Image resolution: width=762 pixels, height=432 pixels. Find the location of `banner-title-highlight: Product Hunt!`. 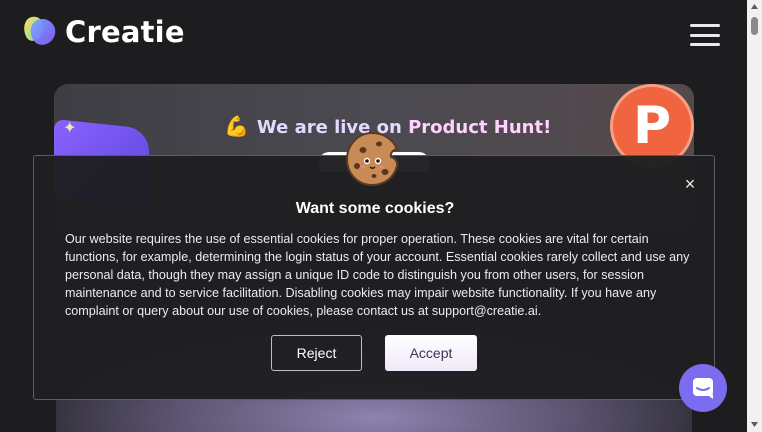

banner-title-highlight: Product Hunt! is located at coordinates (480, 127).